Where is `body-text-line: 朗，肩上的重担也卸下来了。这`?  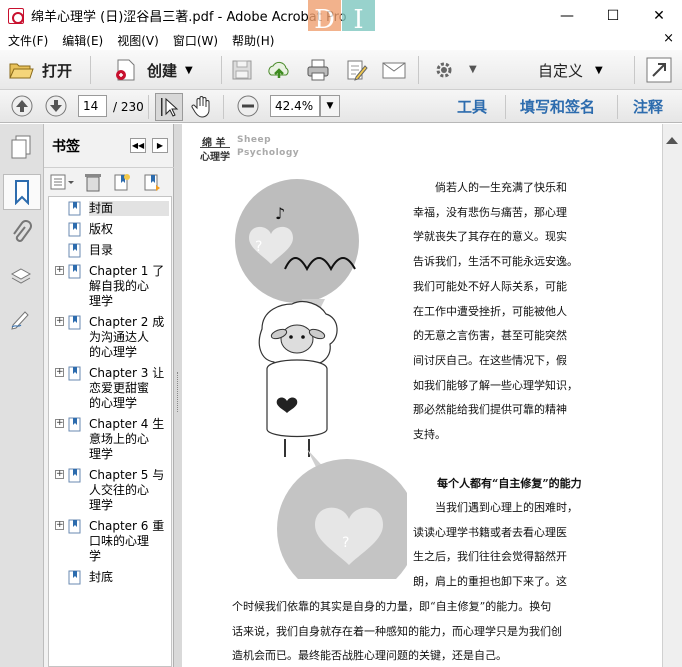
body-text-line: 朗，肩上的重担也卸下来了。这 is located at coordinates (490, 582).